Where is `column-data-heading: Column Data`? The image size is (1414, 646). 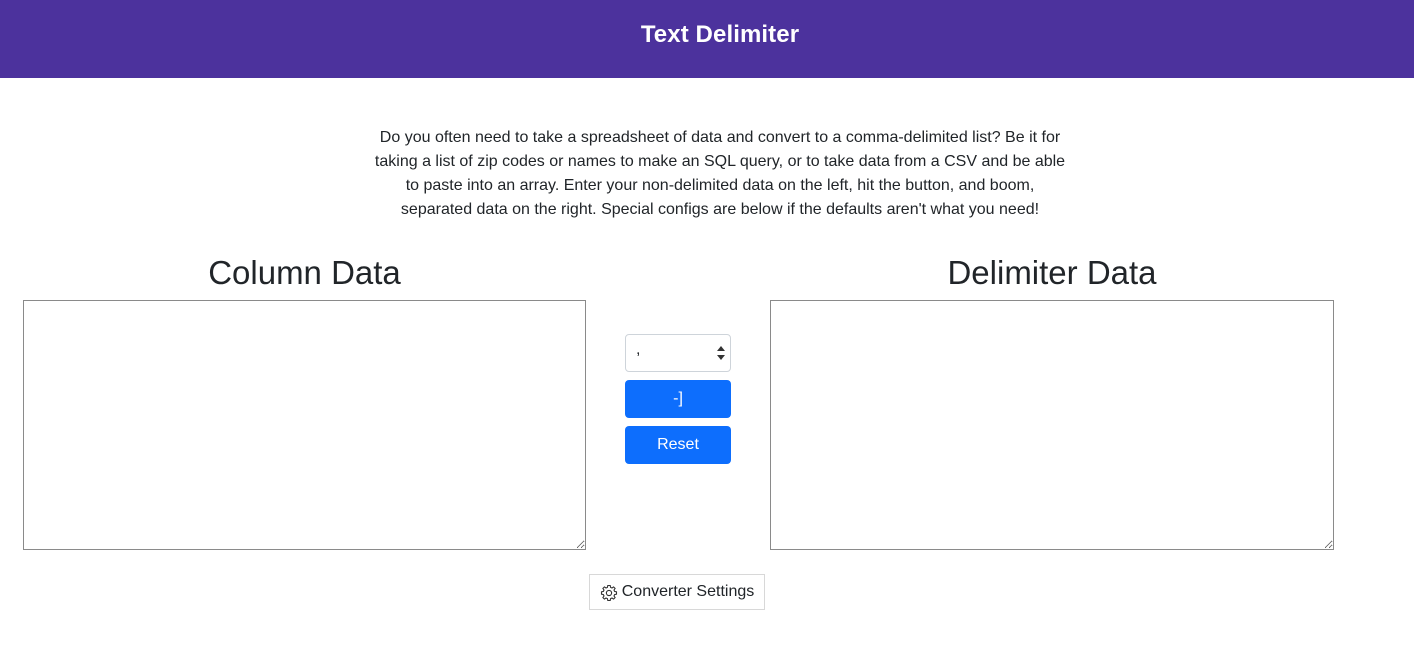 column-data-heading: Column Data is located at coordinates (304, 272).